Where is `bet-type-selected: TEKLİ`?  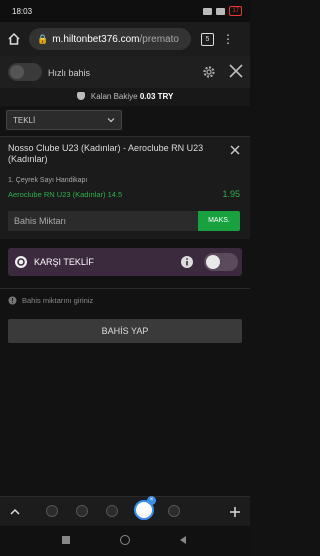 bet-type-selected: TEKLİ is located at coordinates (24, 120).